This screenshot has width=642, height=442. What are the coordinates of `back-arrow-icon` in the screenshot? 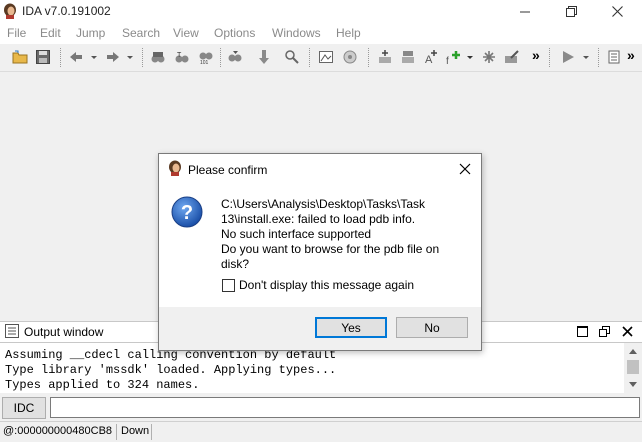 It's located at (76, 57).